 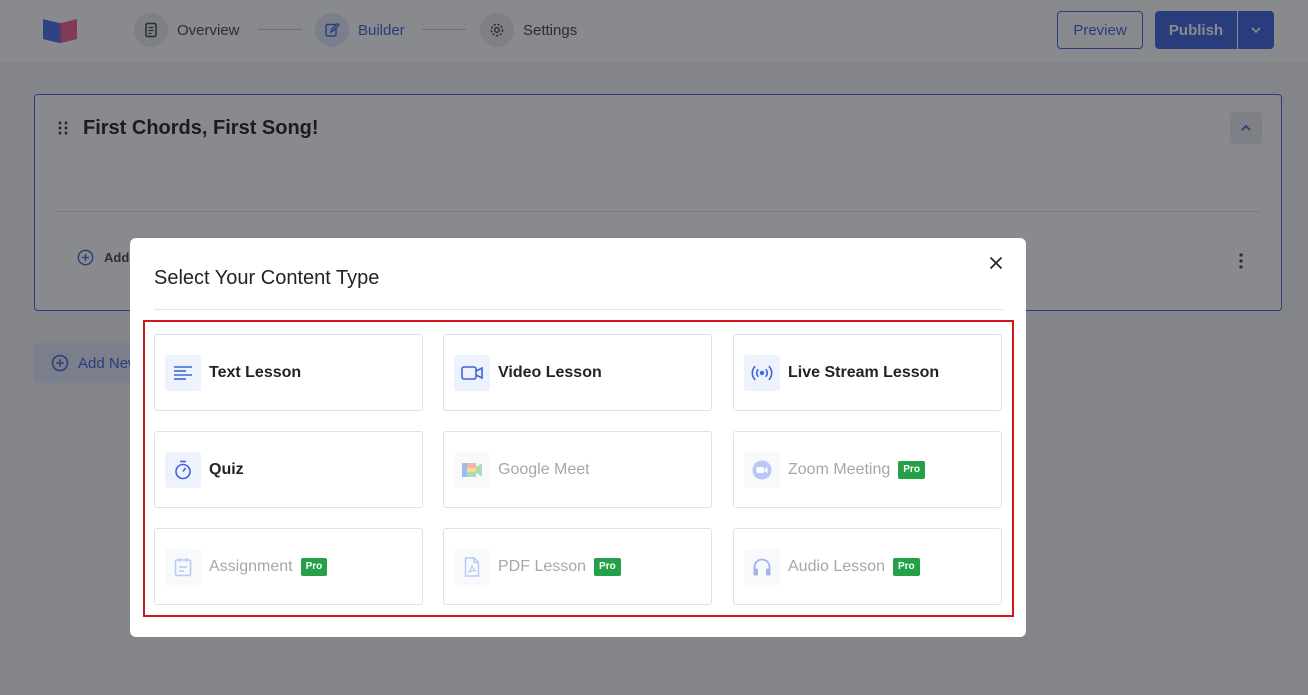 I want to click on broadcast-icon, so click(x=762, y=372).